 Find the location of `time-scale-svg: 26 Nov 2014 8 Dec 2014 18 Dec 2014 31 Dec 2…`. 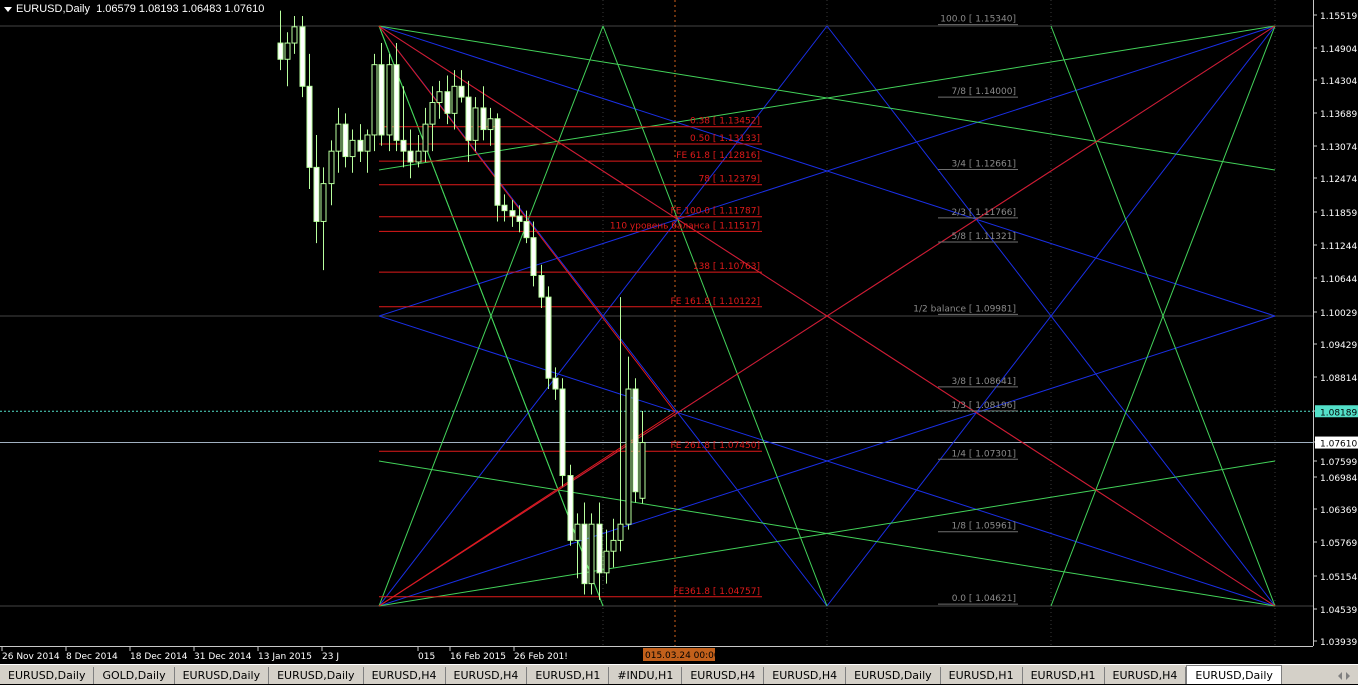

time-scale-svg: 26 Nov 2014 8 Dec 2014 18 Dec 2014 31 Dec 2… is located at coordinates (360, 654).